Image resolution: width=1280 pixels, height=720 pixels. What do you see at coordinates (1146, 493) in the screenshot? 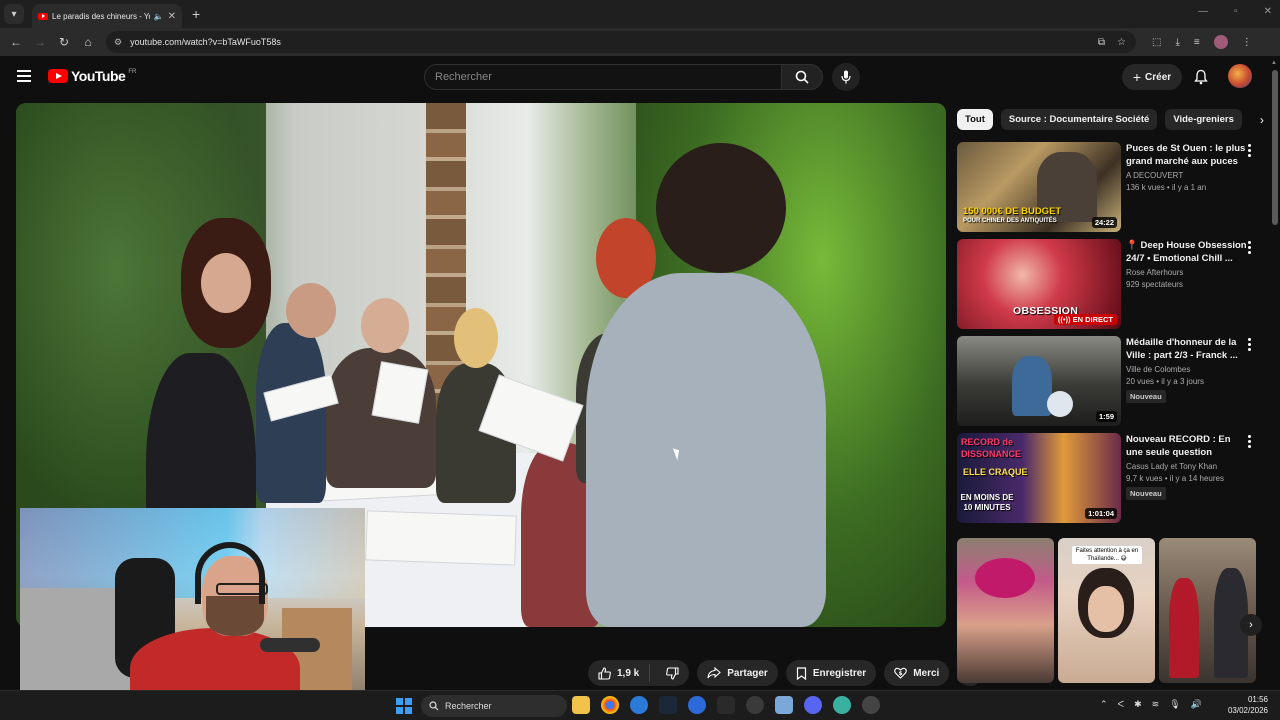
I see `new-badge: Nouveau` at bounding box center [1146, 493].